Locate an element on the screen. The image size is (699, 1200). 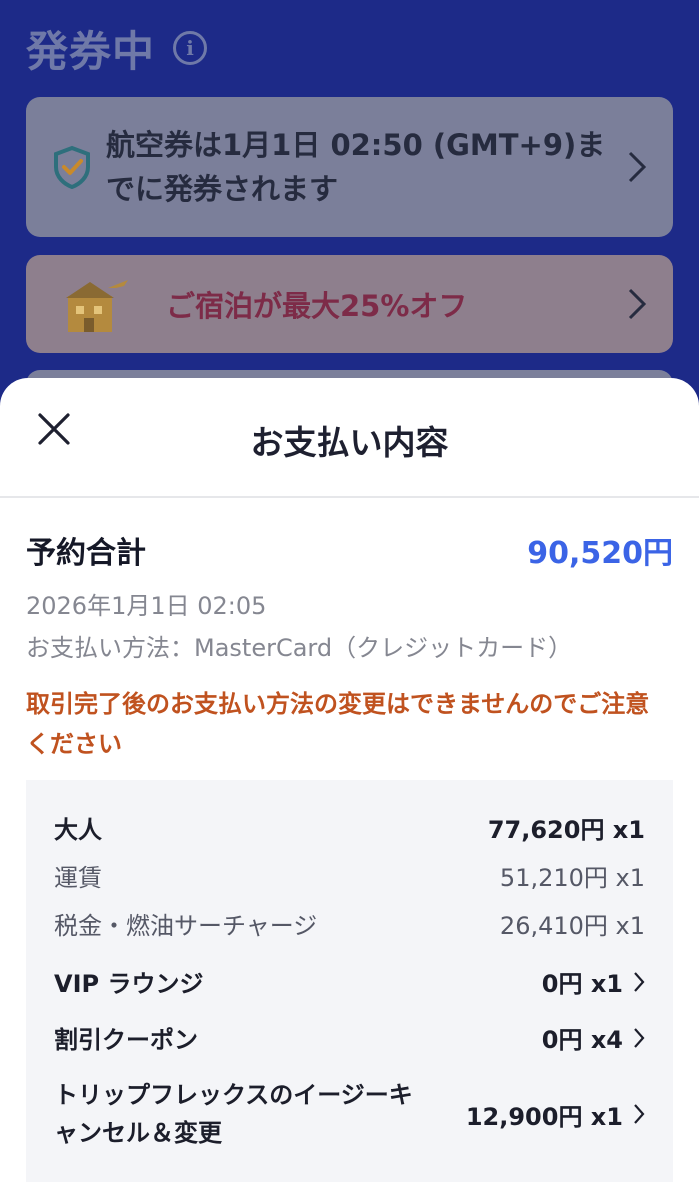
total-label: 予約合計 is located at coordinates (86, 553).